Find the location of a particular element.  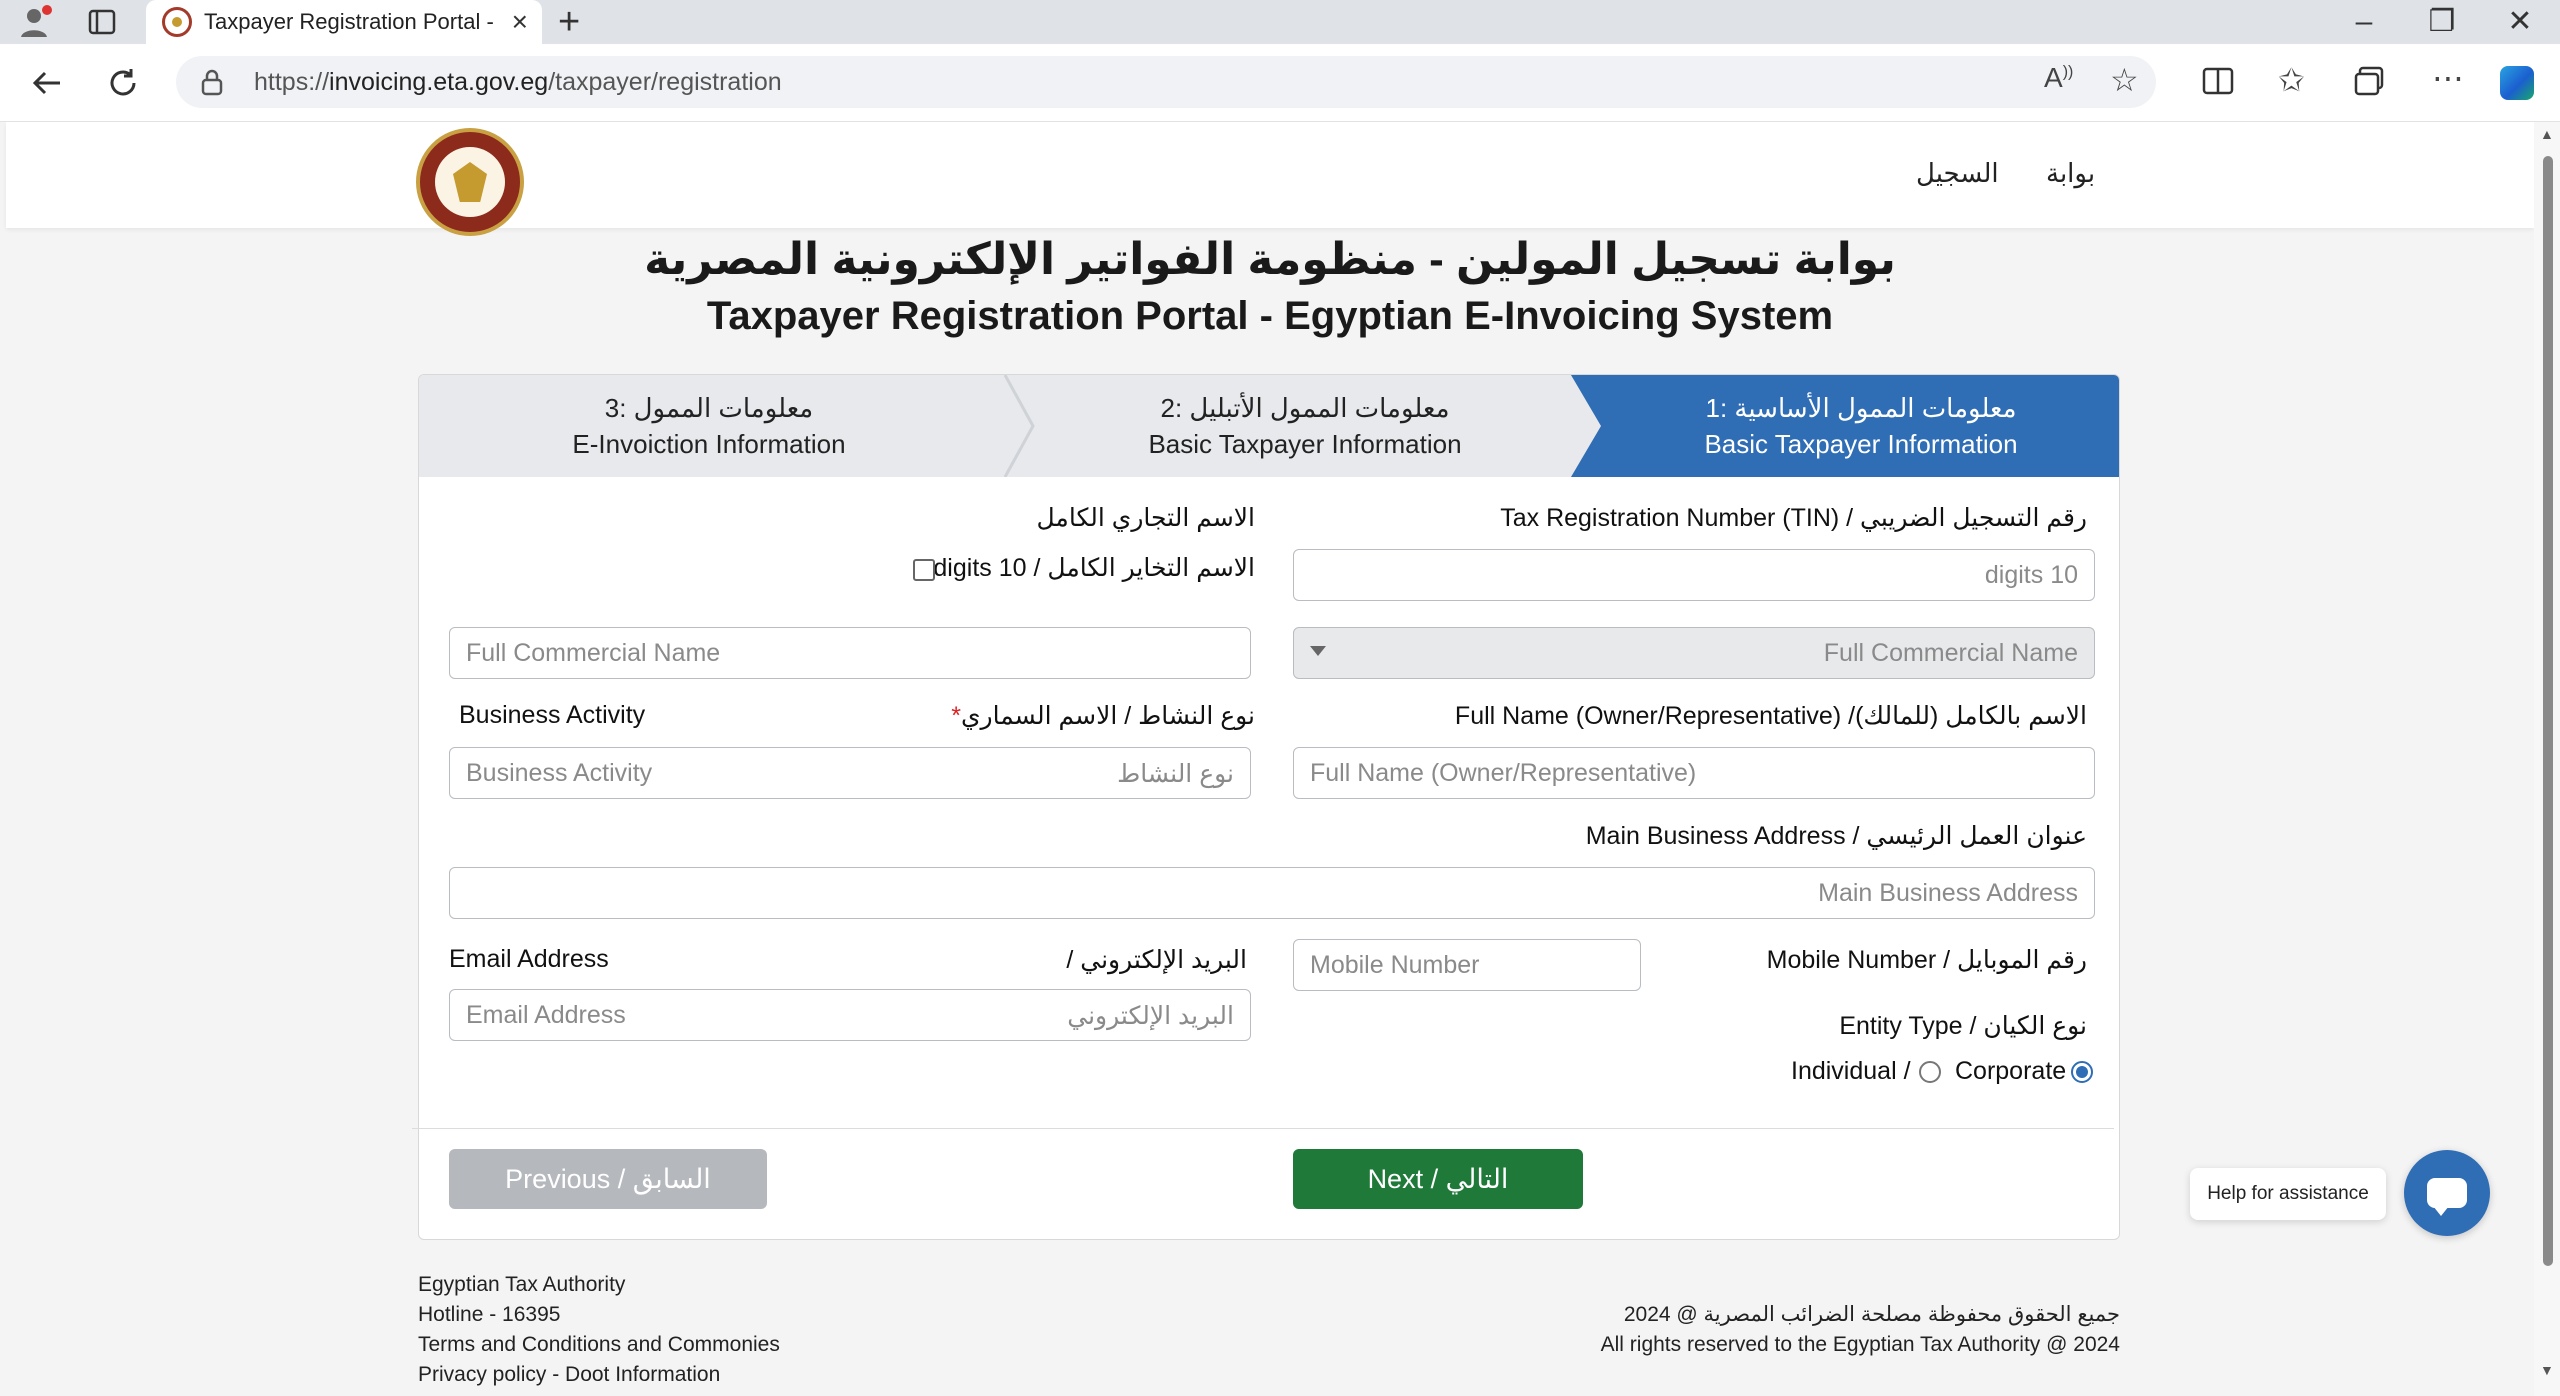

back-icon is located at coordinates (47, 85).